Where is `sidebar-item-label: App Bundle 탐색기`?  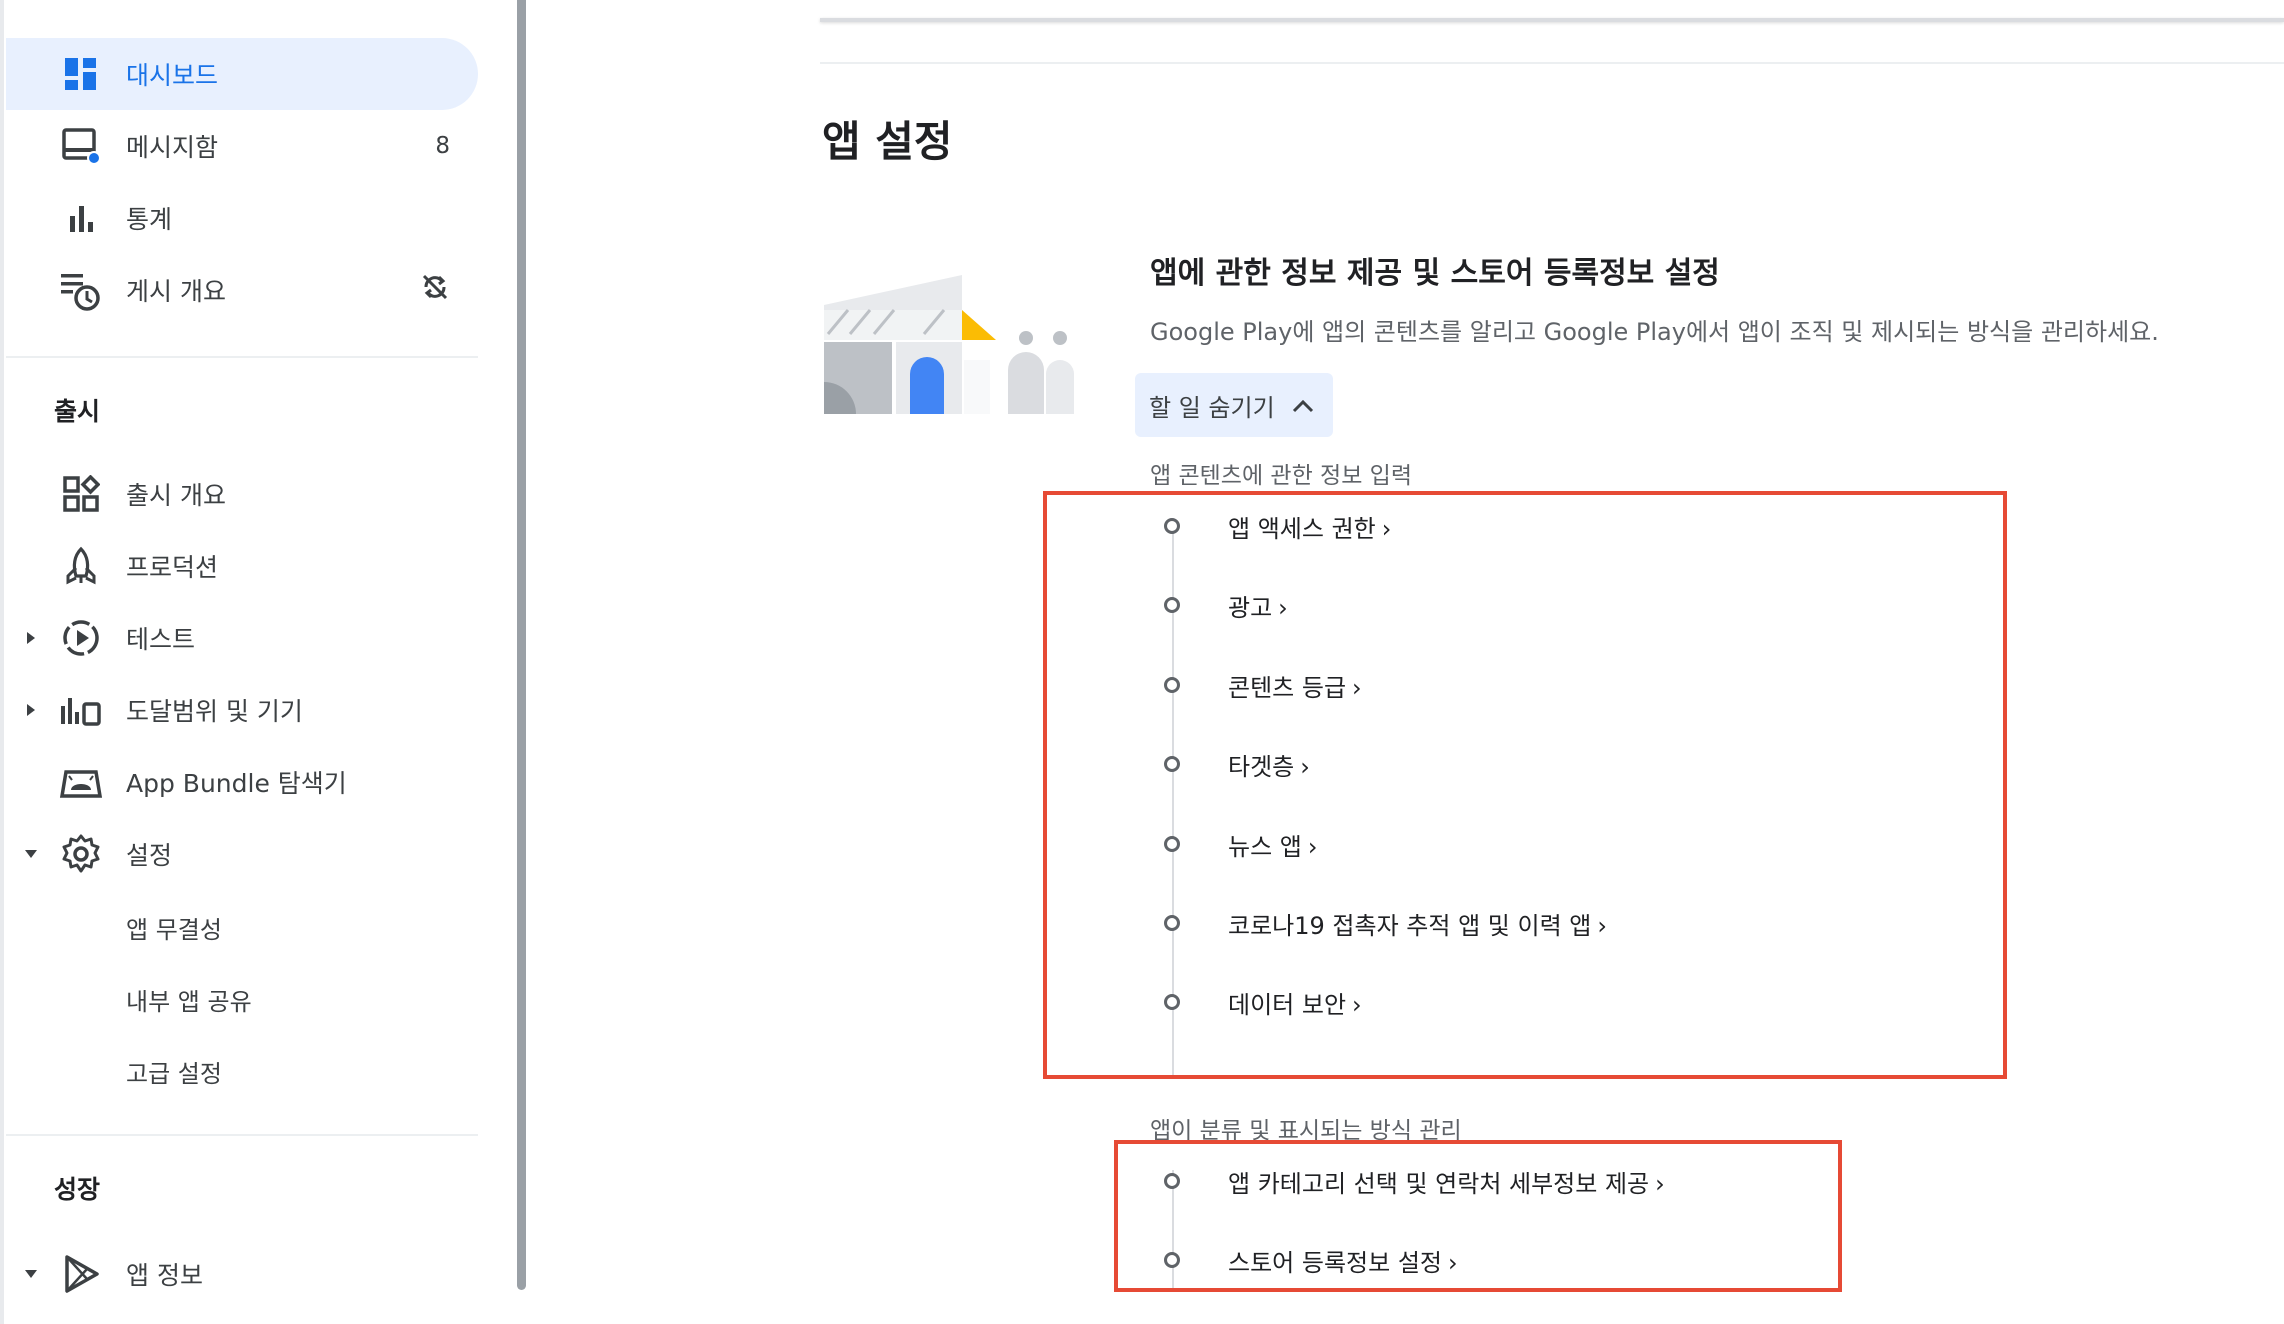 sidebar-item-label: App Bundle 탐색기 is located at coordinates (236, 783).